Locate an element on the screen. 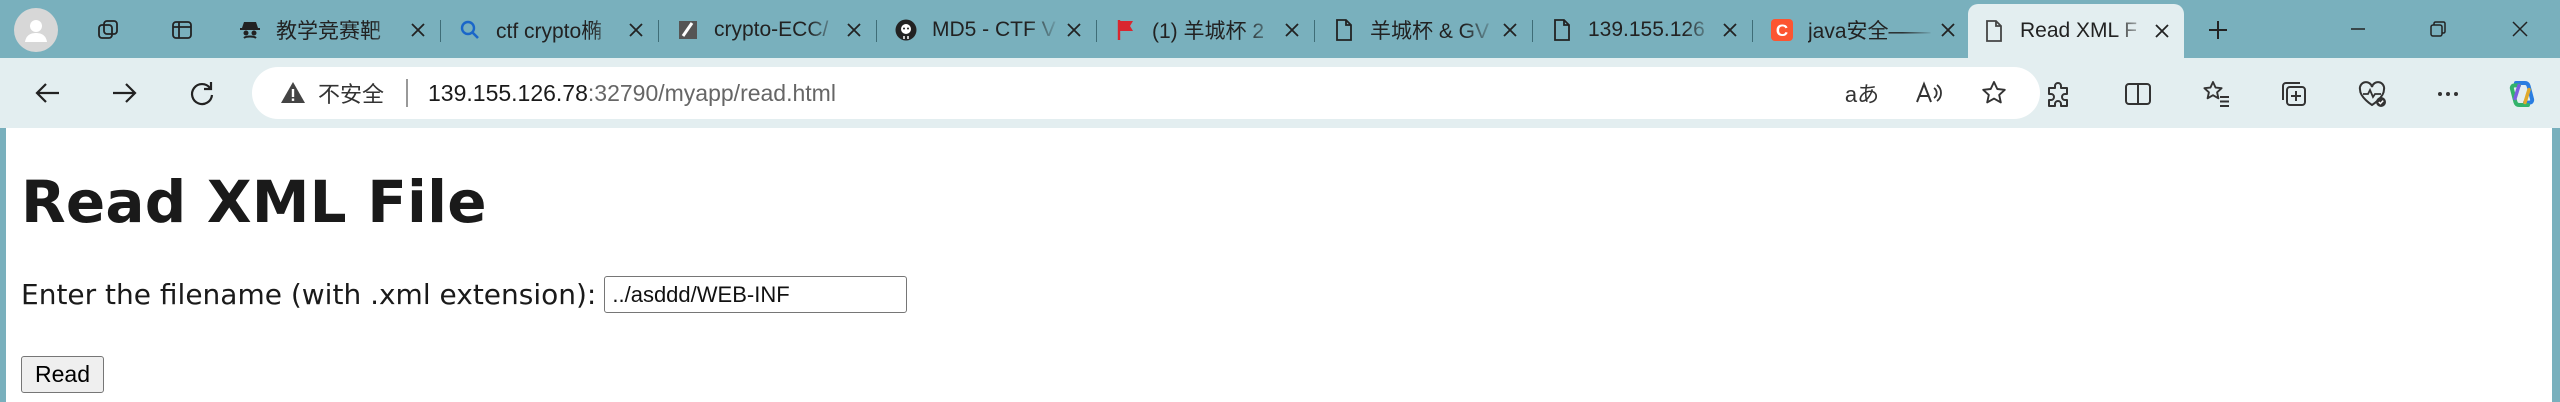 The image size is (2560, 402). github-icon is located at coordinates (906, 30).